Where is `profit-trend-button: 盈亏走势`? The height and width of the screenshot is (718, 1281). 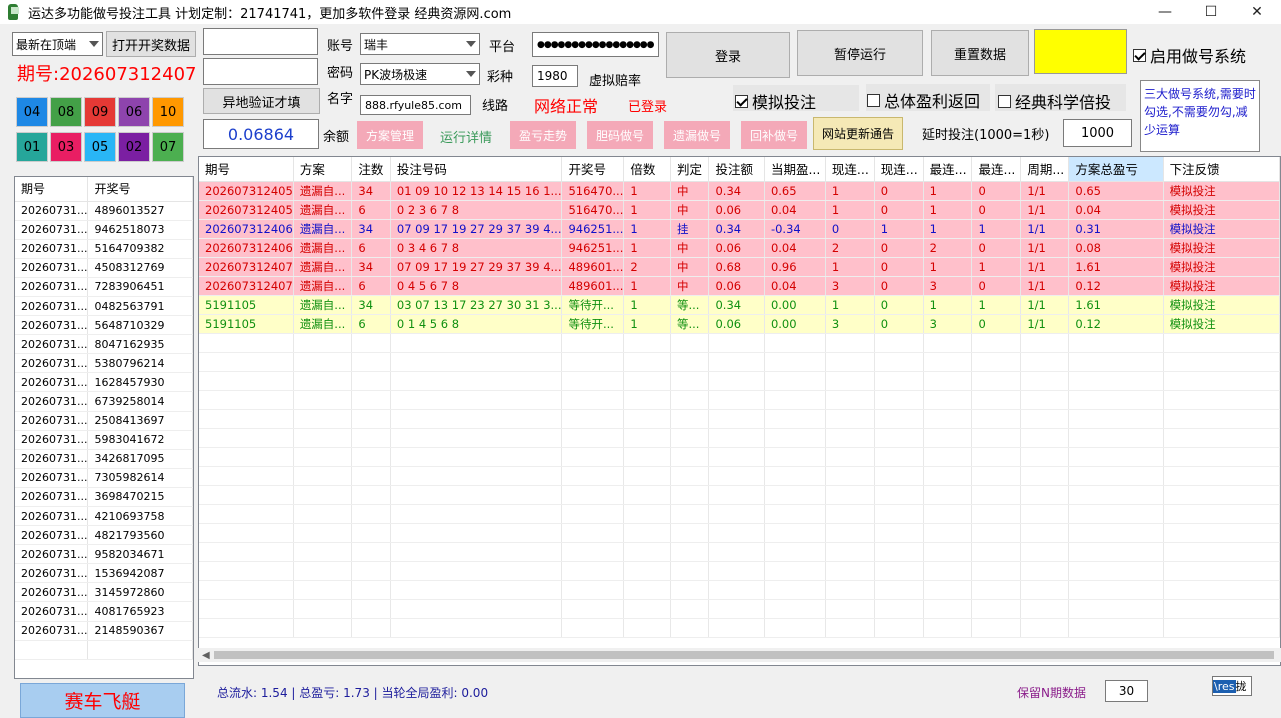
profit-trend-button: 盈亏走势 is located at coordinates (543, 135).